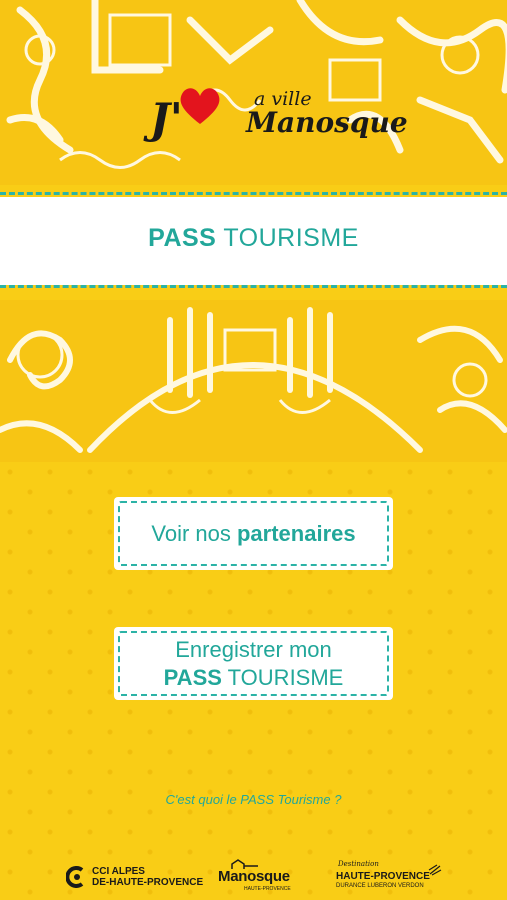 This screenshot has height=900, width=507. Describe the element at coordinates (200, 106) in the screenshot. I see `heart-icon` at that location.